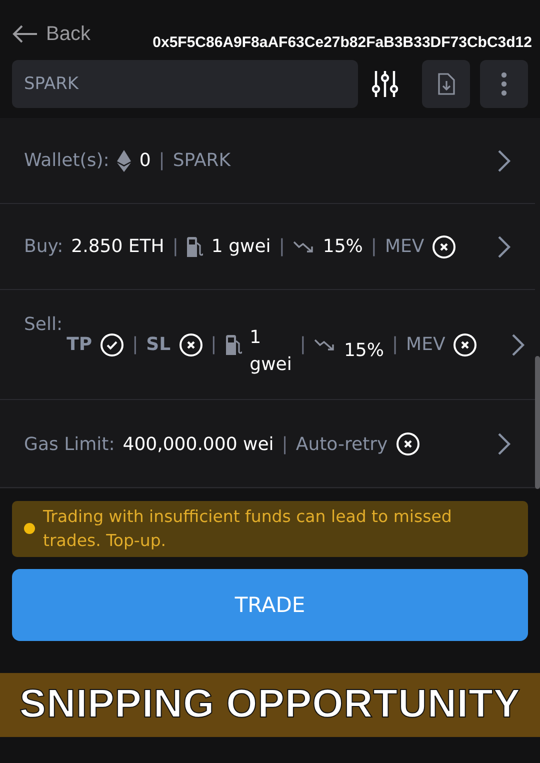 This screenshot has height=763, width=540. I want to click on caption-text: SNIPPING OPPORTUNITY, so click(270, 705).